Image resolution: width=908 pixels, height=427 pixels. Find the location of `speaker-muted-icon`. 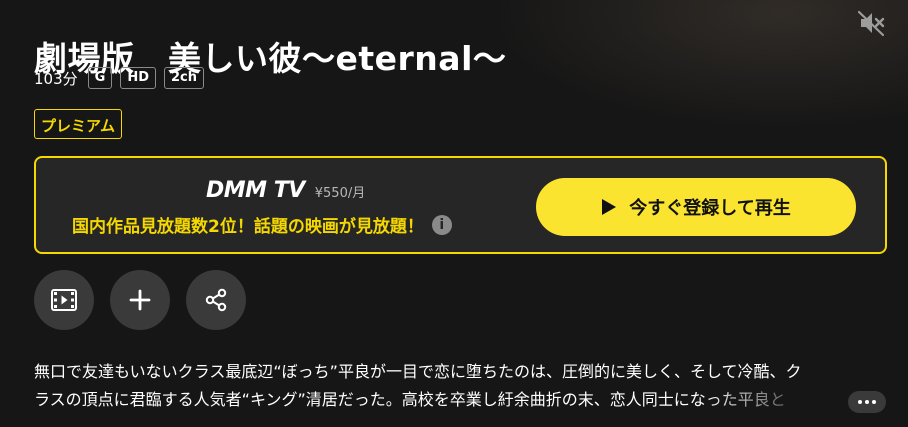

speaker-muted-icon is located at coordinates (871, 23).